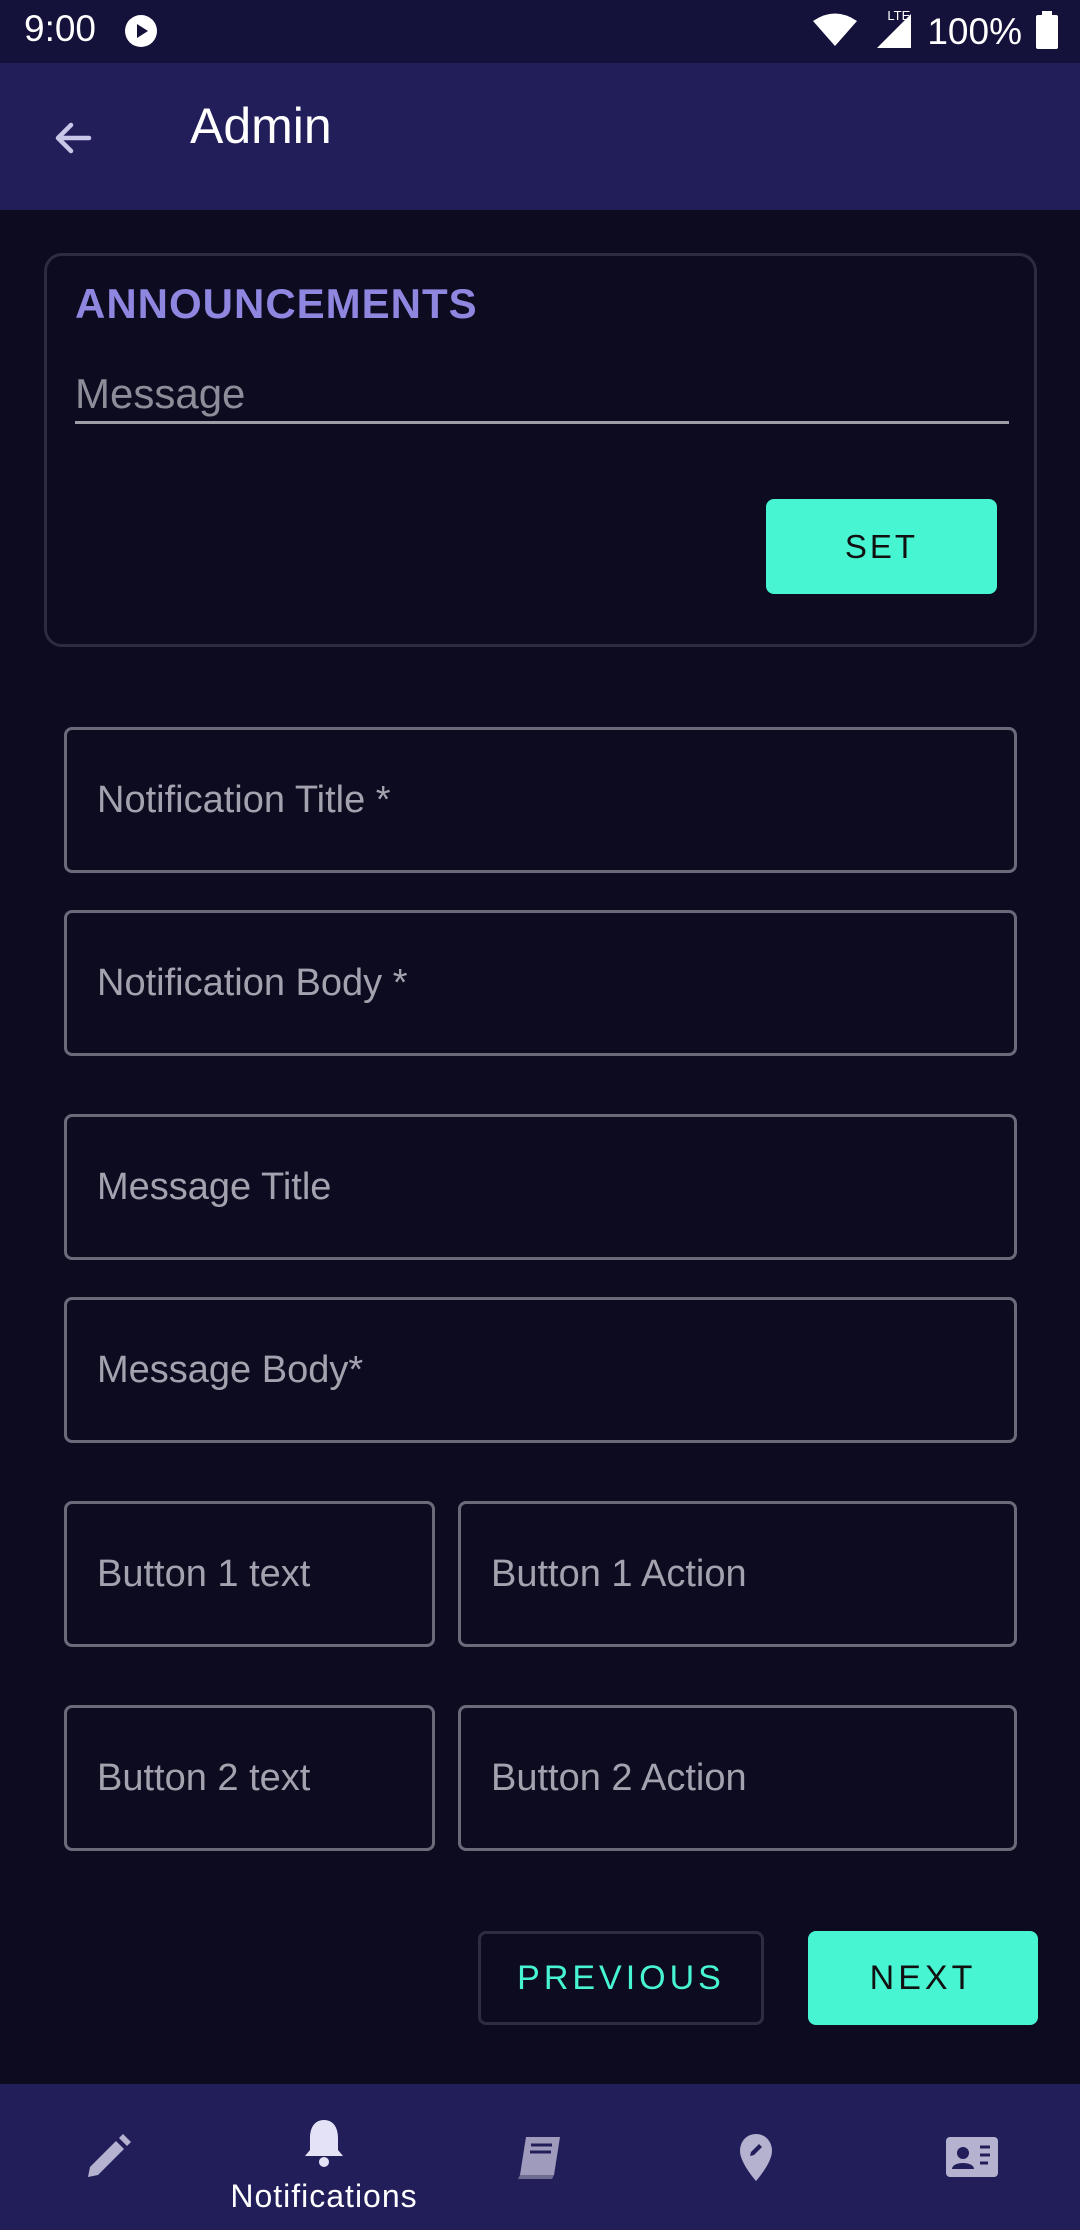 The height and width of the screenshot is (2230, 1080). Describe the element at coordinates (60, 28) in the screenshot. I see `status-time: 9:00` at that location.